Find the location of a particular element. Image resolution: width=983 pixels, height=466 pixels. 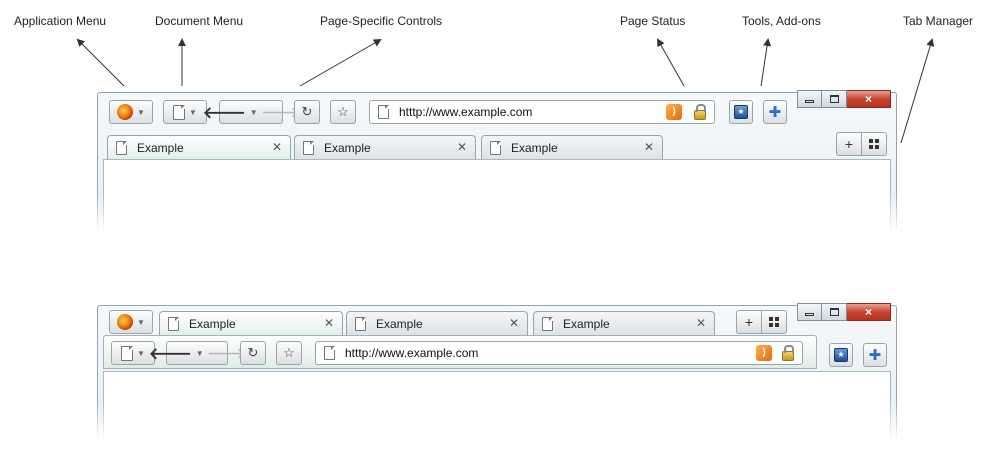

document-menu-button: ▼ is located at coordinates (185, 112).